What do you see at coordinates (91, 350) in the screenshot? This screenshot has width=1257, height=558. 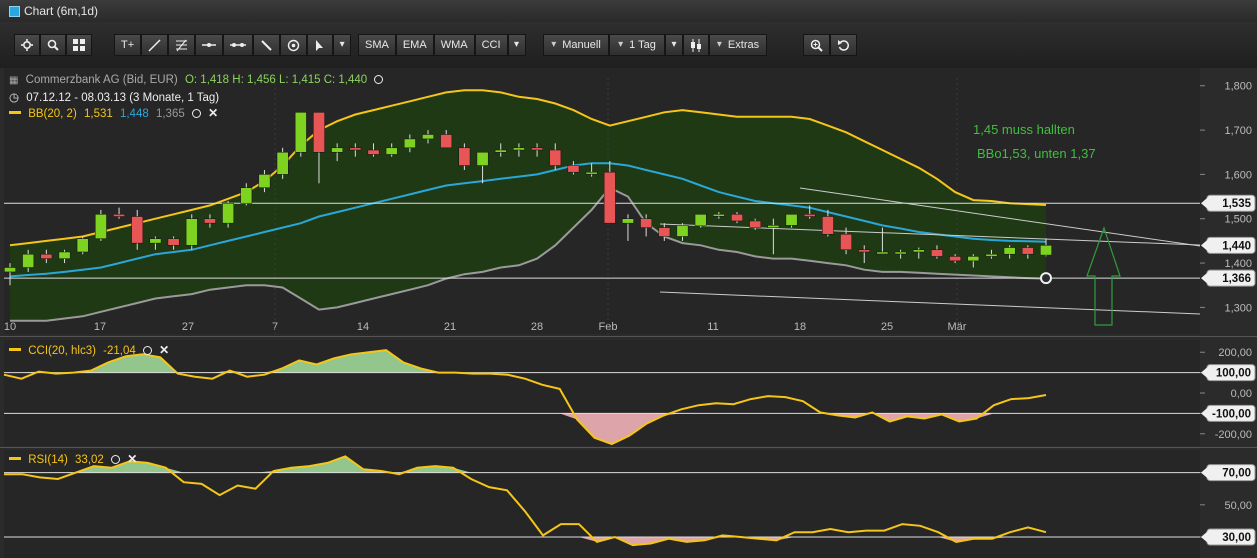 I see `cci-legend: CCI(20, hlc3) -21,04 ✕` at bounding box center [91, 350].